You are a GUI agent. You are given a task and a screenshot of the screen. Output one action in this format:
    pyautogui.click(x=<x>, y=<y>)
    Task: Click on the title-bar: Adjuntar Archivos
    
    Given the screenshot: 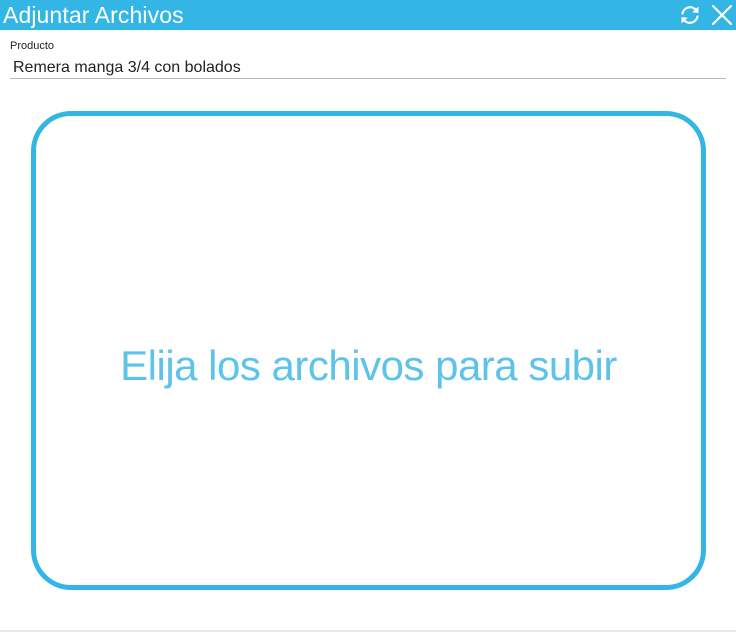 What is the action you would take?
    pyautogui.click(x=368, y=15)
    